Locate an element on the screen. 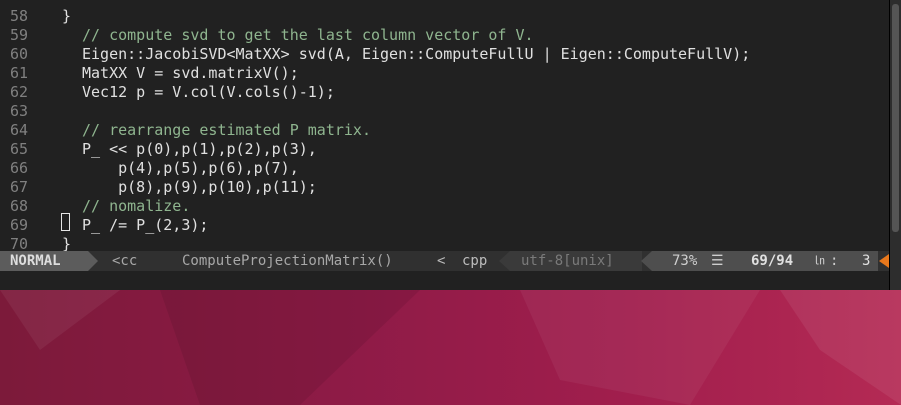 Image resolution: width=901 pixels, height=405 pixels. line-number: 69 is located at coordinates (19, 225).